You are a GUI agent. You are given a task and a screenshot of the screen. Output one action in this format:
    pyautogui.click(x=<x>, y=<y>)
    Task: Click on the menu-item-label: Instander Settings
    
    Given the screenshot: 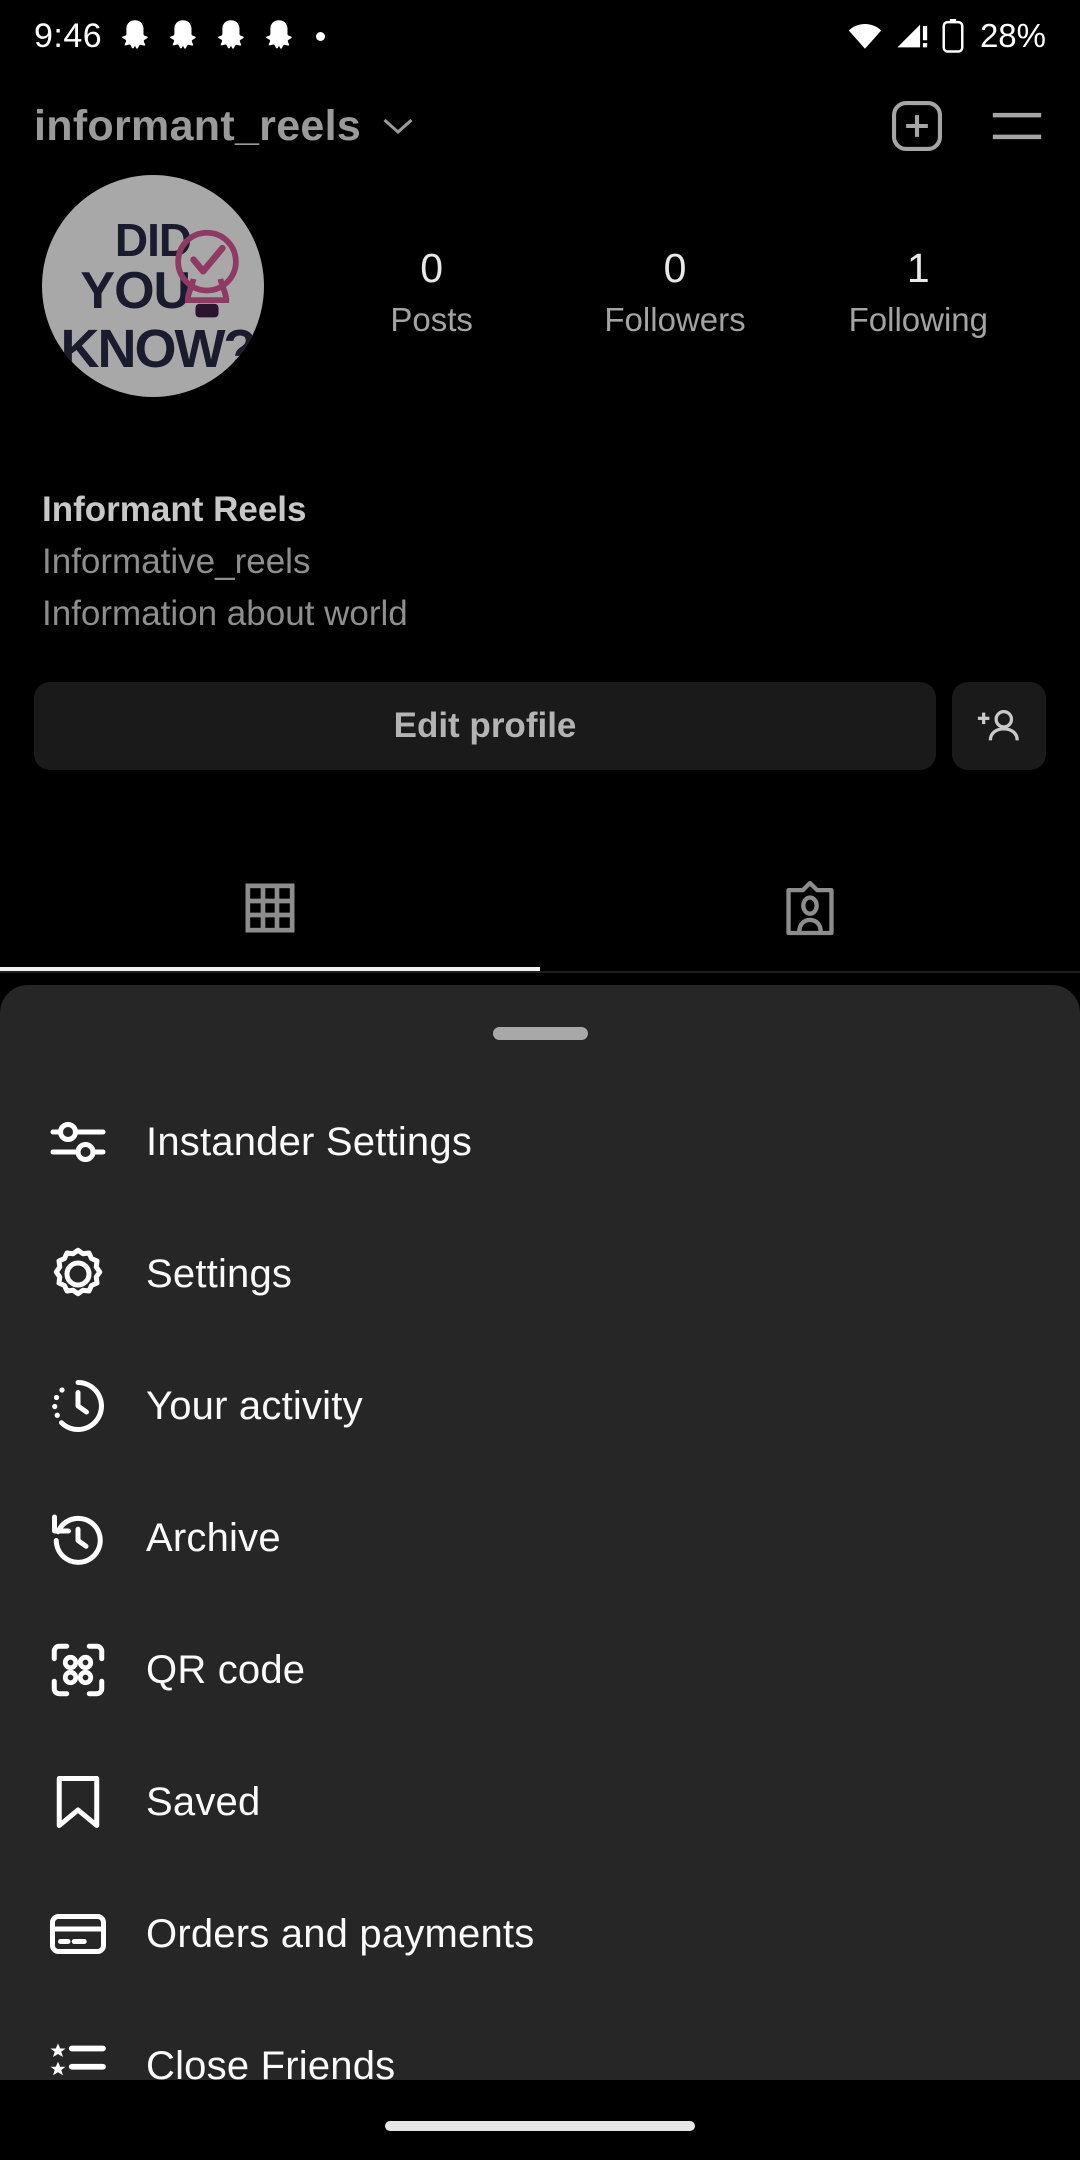 What is the action you would take?
    pyautogui.click(x=309, y=1141)
    